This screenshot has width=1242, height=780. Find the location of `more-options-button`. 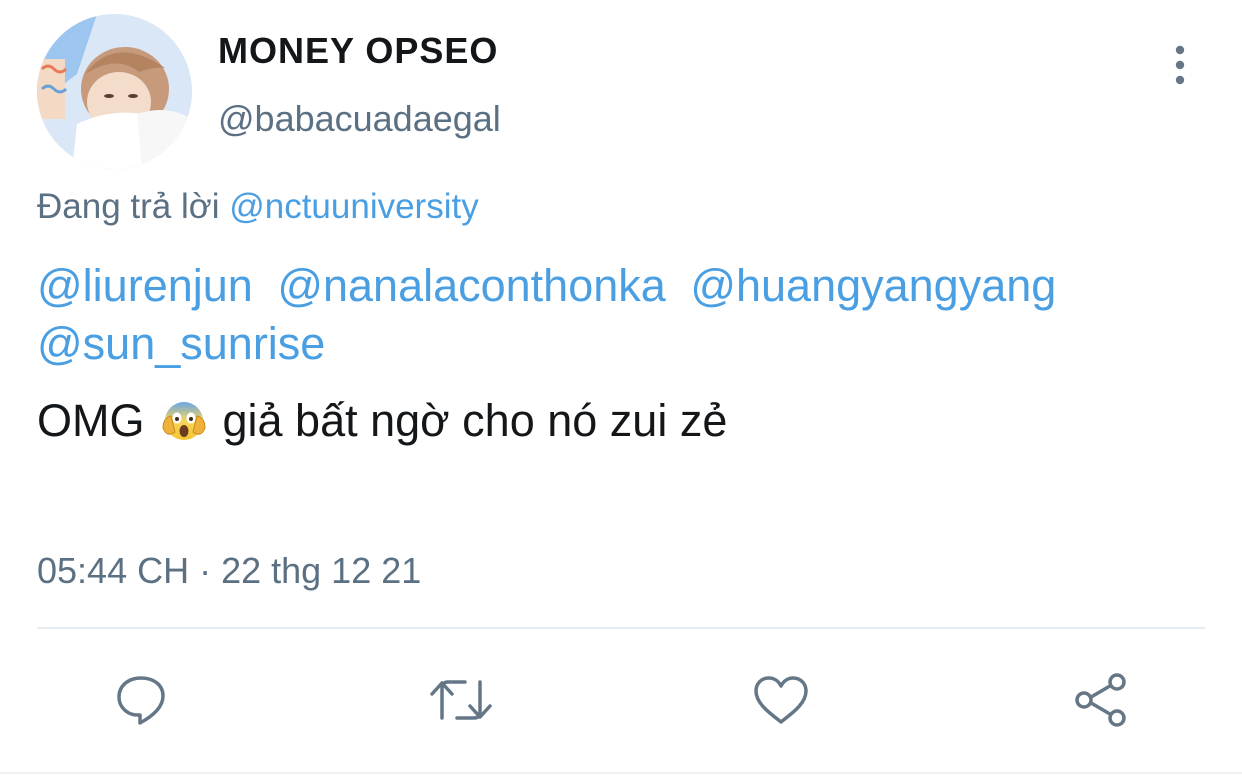

more-options-button is located at coordinates (1180, 65).